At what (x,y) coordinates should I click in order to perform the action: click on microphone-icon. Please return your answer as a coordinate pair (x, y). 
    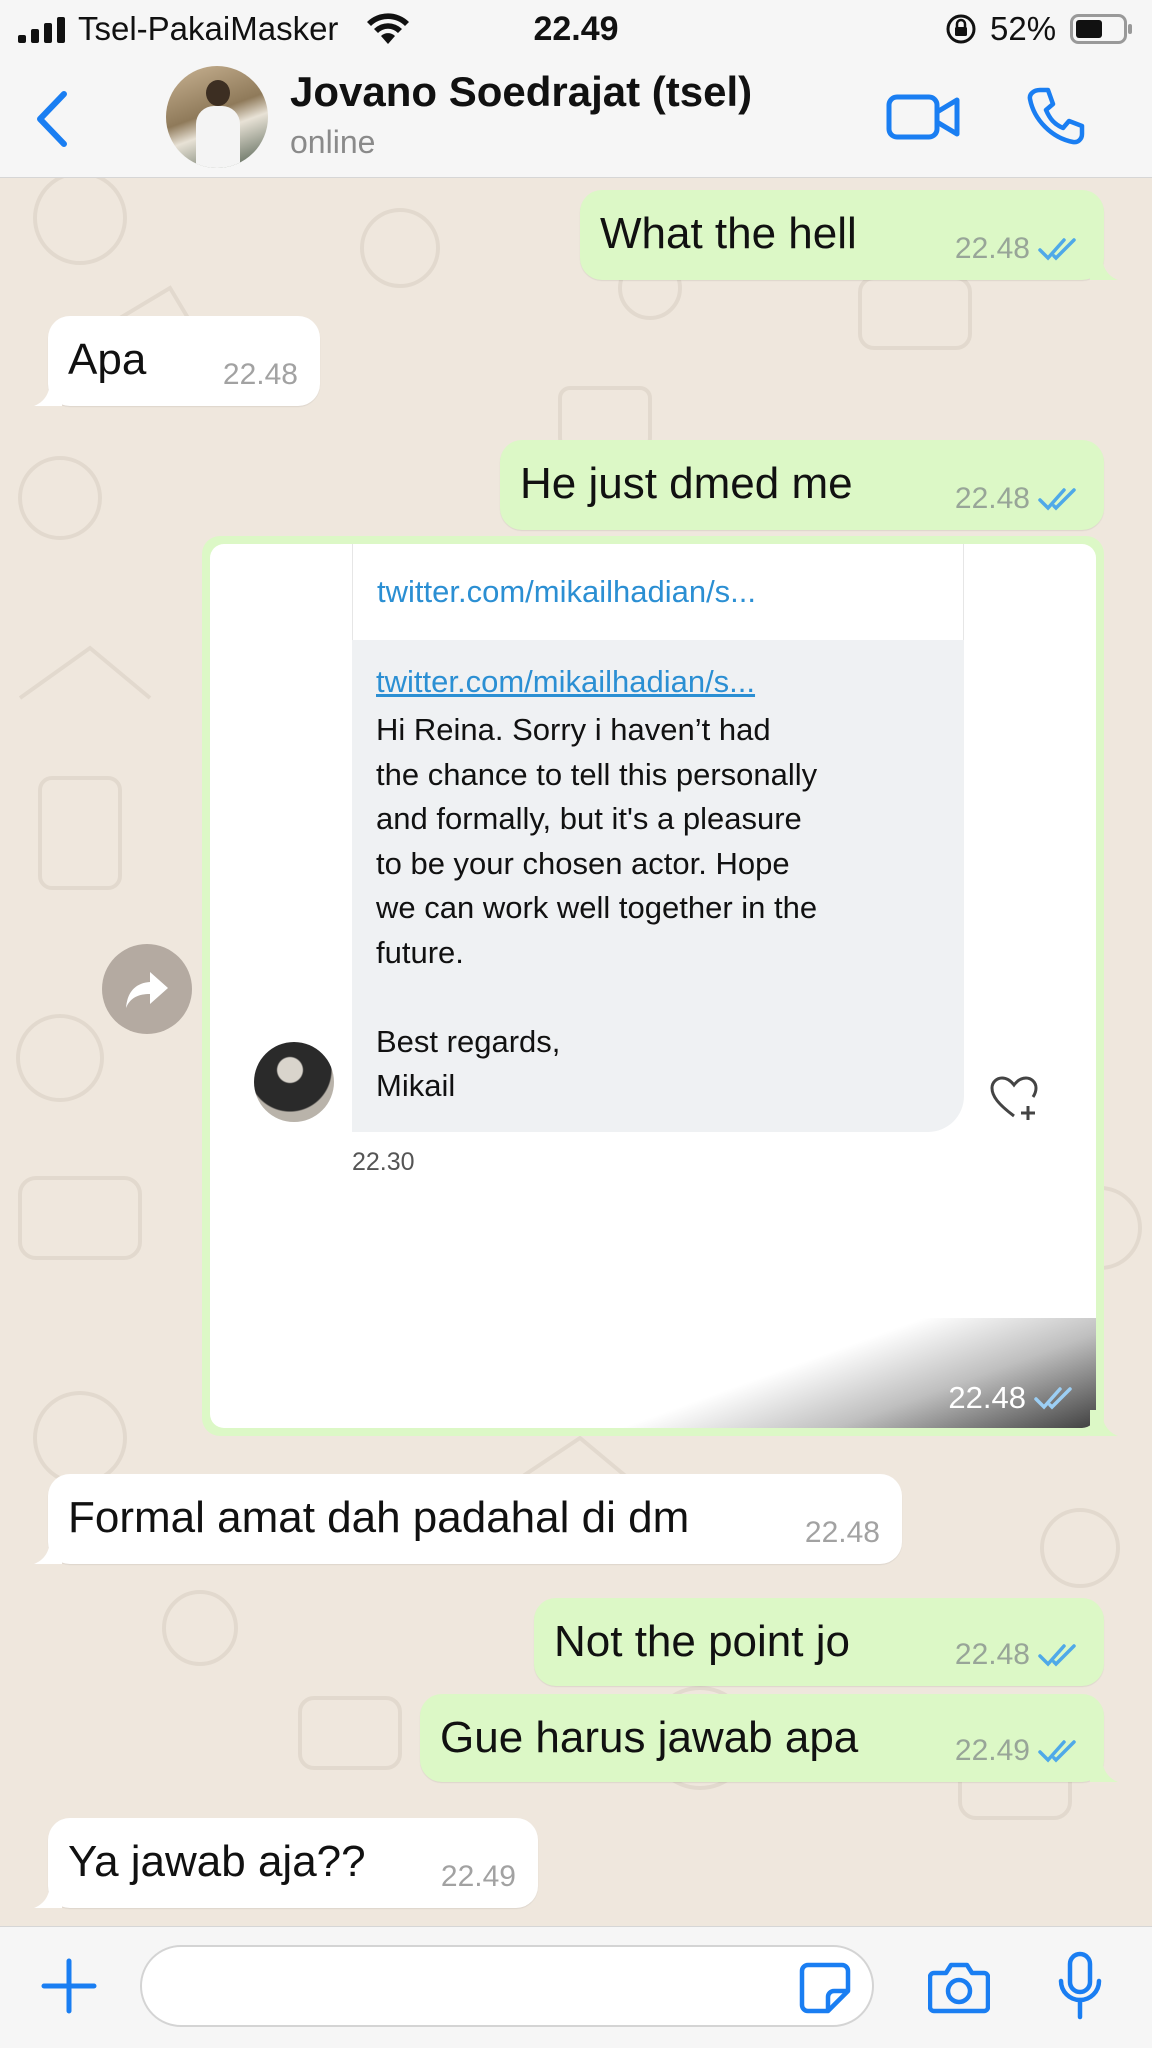
    Looking at the image, I should click on (1080, 1986).